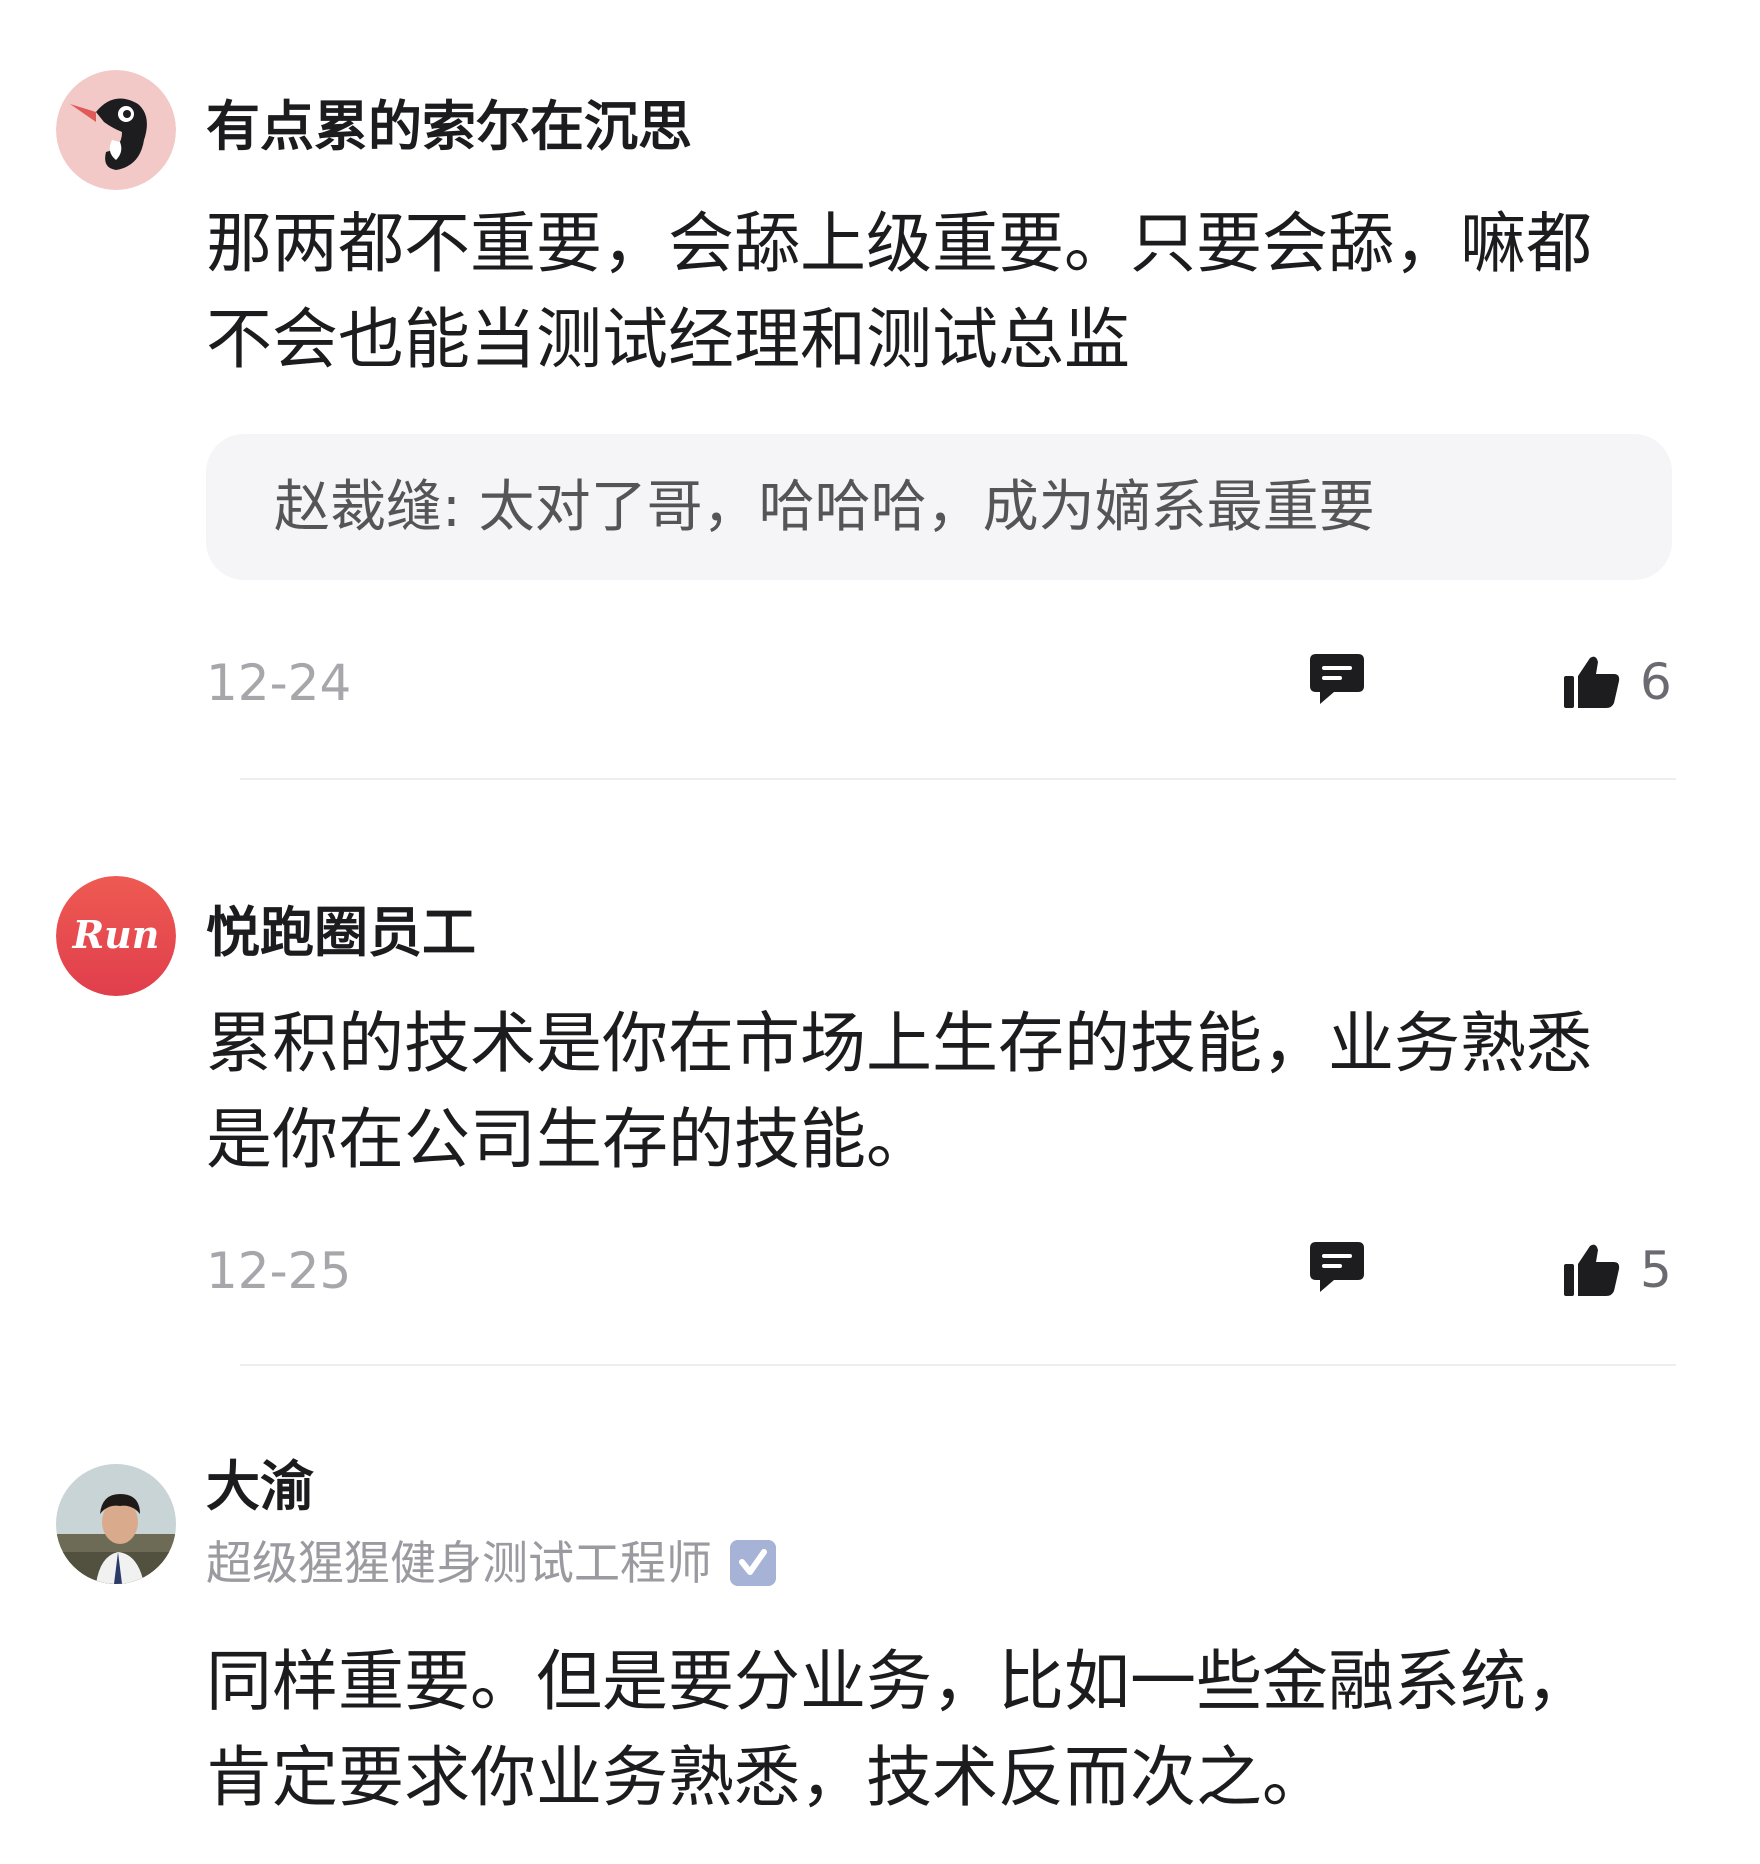 The width and height of the screenshot is (1760, 1864). I want to click on svg-text: Run, so click(116, 934).